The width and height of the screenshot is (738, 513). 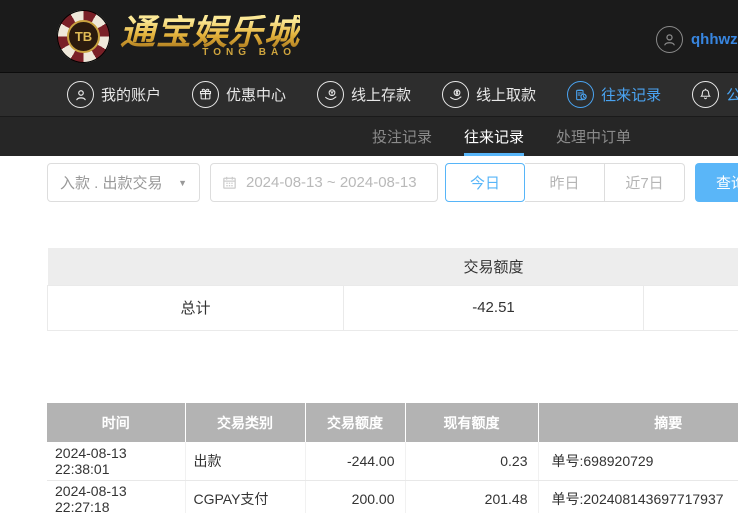 I want to click on cell-time: 2024-08-13 22:27:18, so click(x=116, y=496).